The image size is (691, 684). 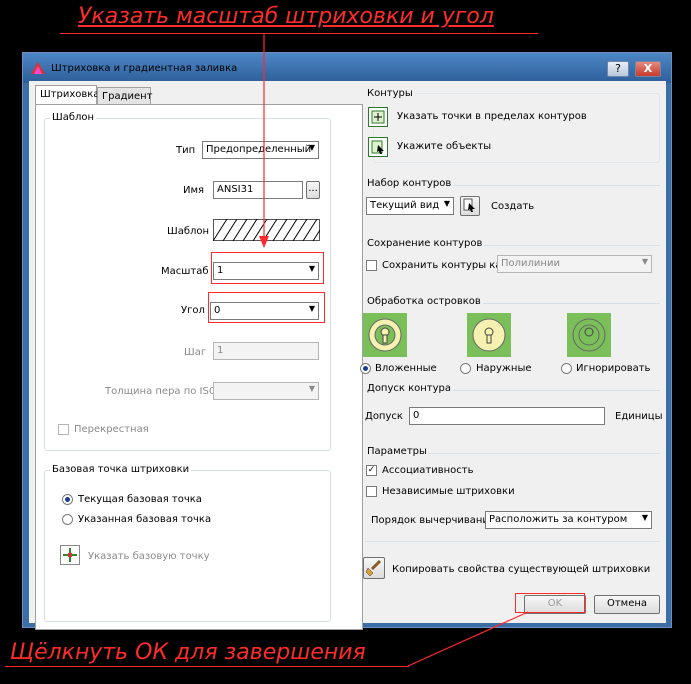 What do you see at coordinates (188, 652) in the screenshot?
I see `annotation-bottom: Щёлкнуть ОК для завершения` at bounding box center [188, 652].